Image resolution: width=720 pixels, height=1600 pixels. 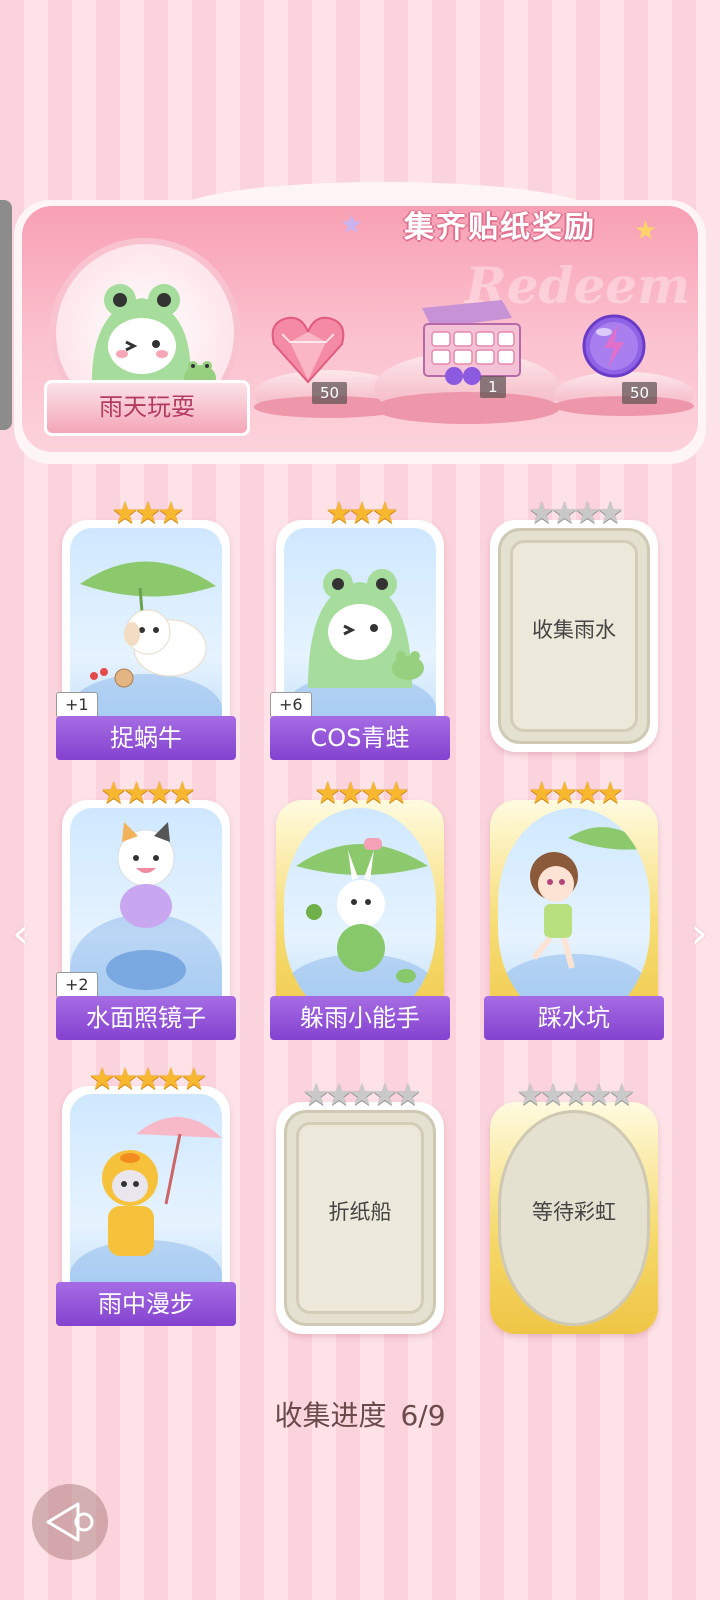 What do you see at coordinates (574, 916) in the screenshot?
I see `sticker-art-girl-puddle` at bounding box center [574, 916].